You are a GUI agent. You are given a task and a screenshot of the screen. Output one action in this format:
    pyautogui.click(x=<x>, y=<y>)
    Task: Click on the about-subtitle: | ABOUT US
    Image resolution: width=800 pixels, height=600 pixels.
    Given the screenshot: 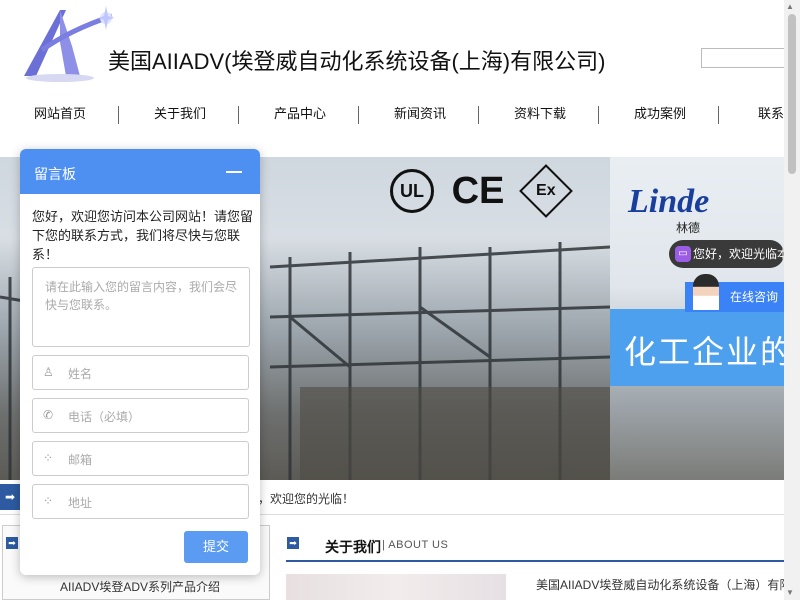 What is the action you would take?
    pyautogui.click(x=415, y=545)
    